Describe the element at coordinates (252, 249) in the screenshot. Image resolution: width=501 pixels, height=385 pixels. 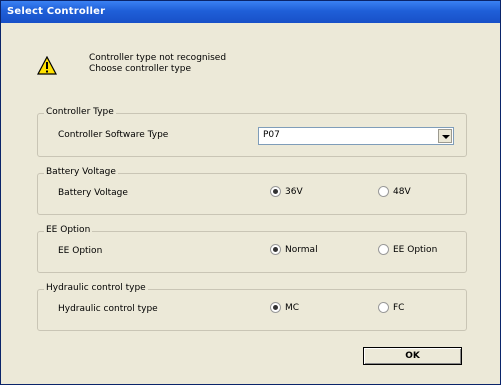
I see `ee-option-group: EE Option EE Option Normal EE Option` at that location.